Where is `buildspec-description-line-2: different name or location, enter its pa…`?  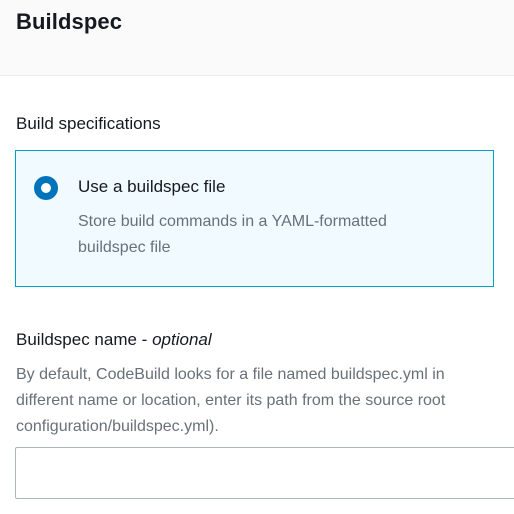
buildspec-description-line-2: different name or location, enter its pa… is located at coordinates (231, 400).